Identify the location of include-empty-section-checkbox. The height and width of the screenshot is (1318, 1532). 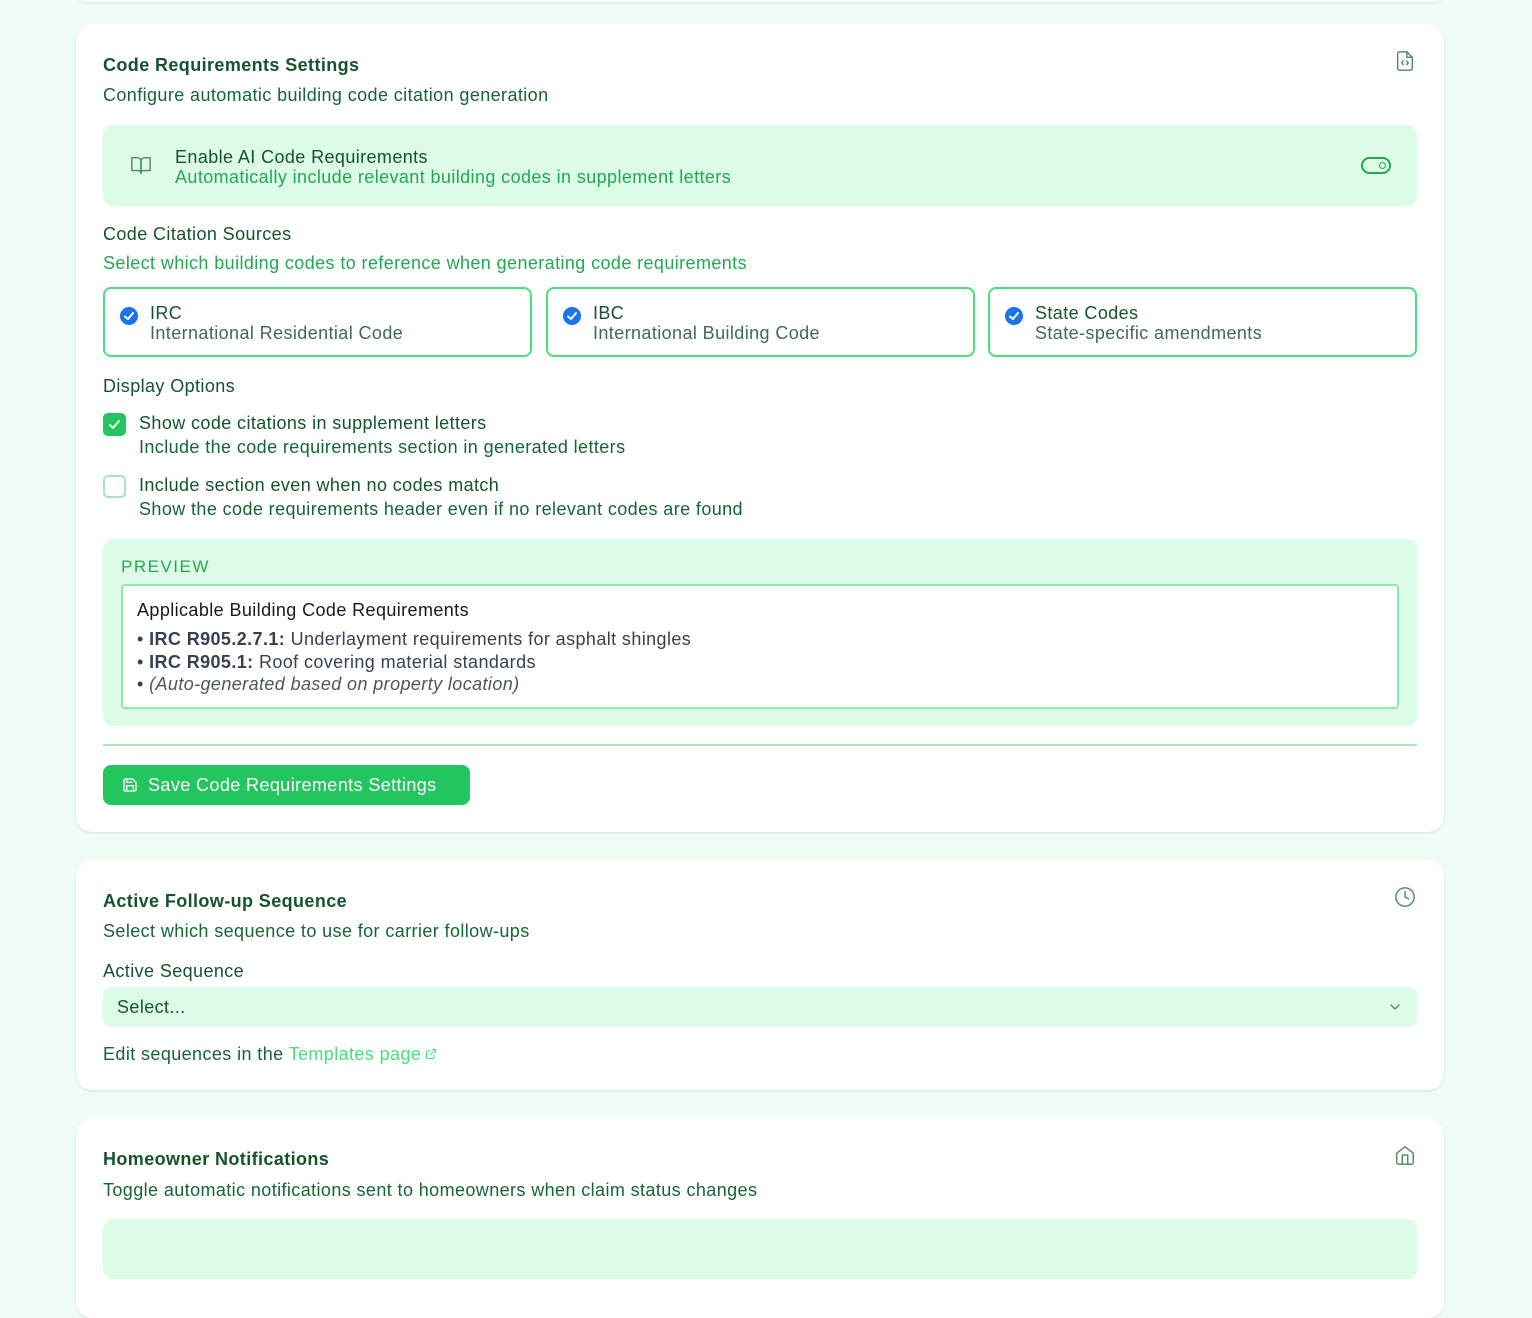
(114, 486).